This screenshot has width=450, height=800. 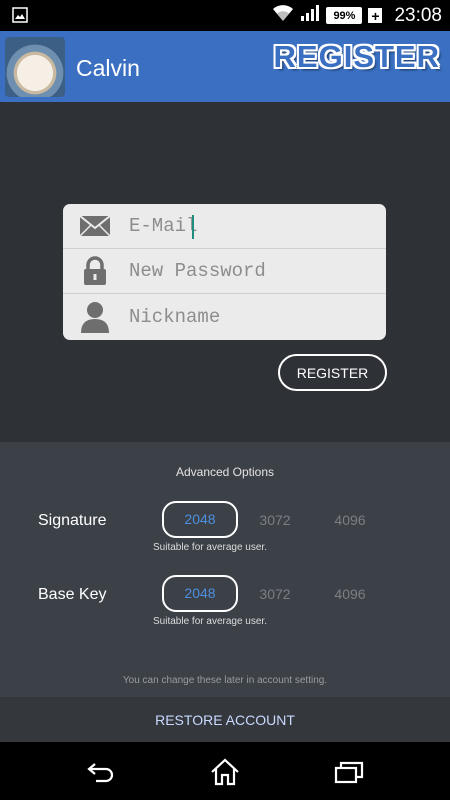 I want to click on nickname-field, so click(x=249, y=317).